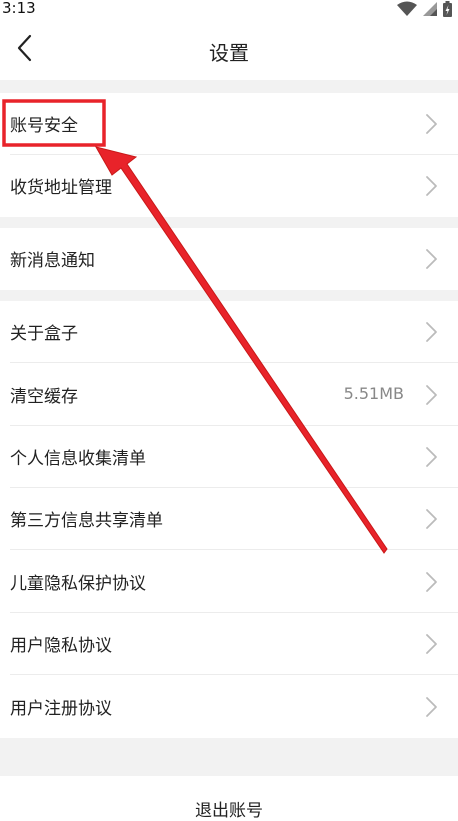 The height and width of the screenshot is (821, 458). What do you see at coordinates (229, 186) in the screenshot?
I see `settings-item-shipping-address: 收货地址管理` at bounding box center [229, 186].